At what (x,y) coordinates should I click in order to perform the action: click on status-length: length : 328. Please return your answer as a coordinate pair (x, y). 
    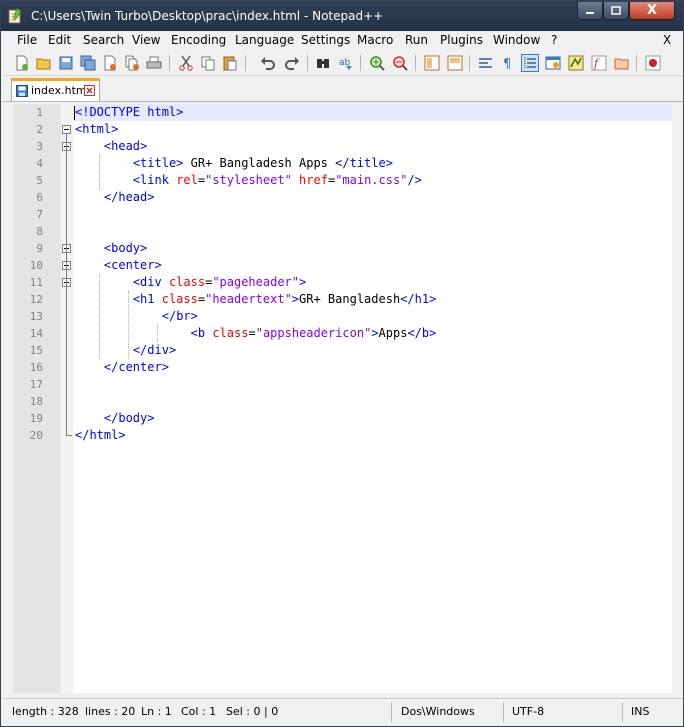
    Looking at the image, I should click on (45, 711).